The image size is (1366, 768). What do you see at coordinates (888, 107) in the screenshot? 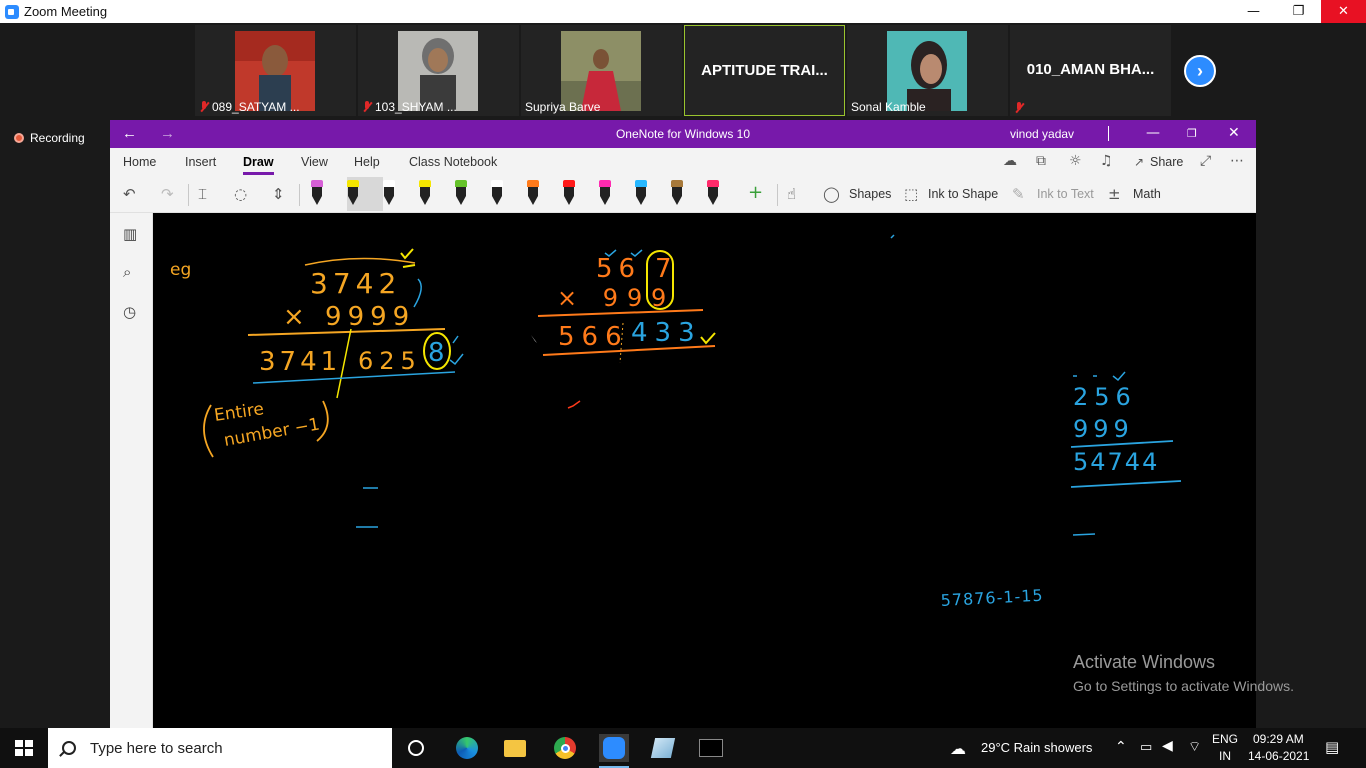
I see `participant-name: Sonal Kamble` at bounding box center [888, 107].